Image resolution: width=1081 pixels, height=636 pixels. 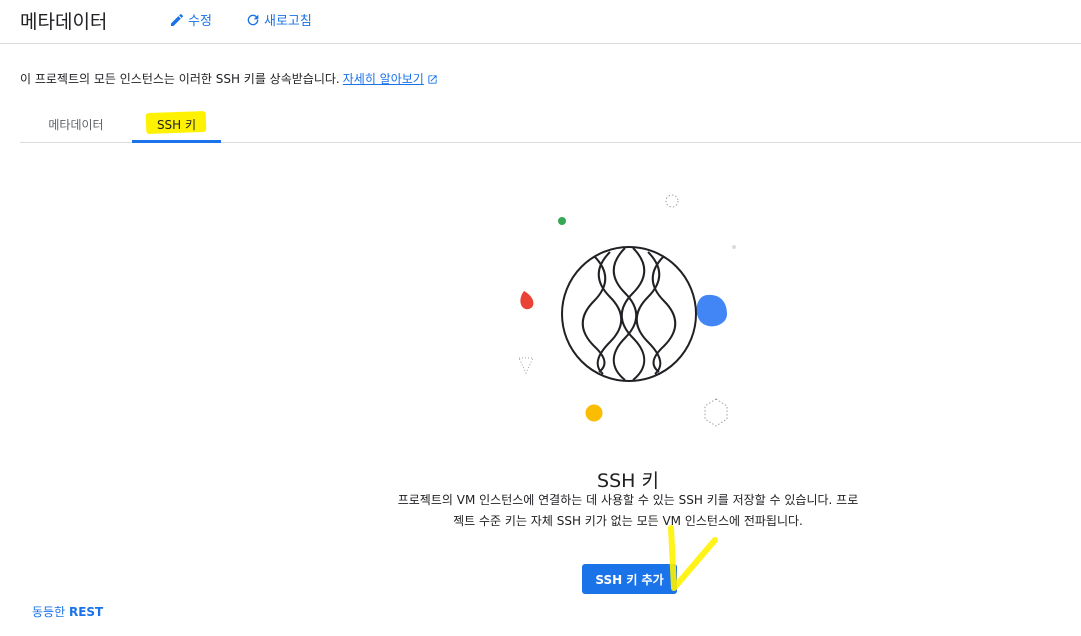 I want to click on external-link-icon, so click(x=432, y=81).